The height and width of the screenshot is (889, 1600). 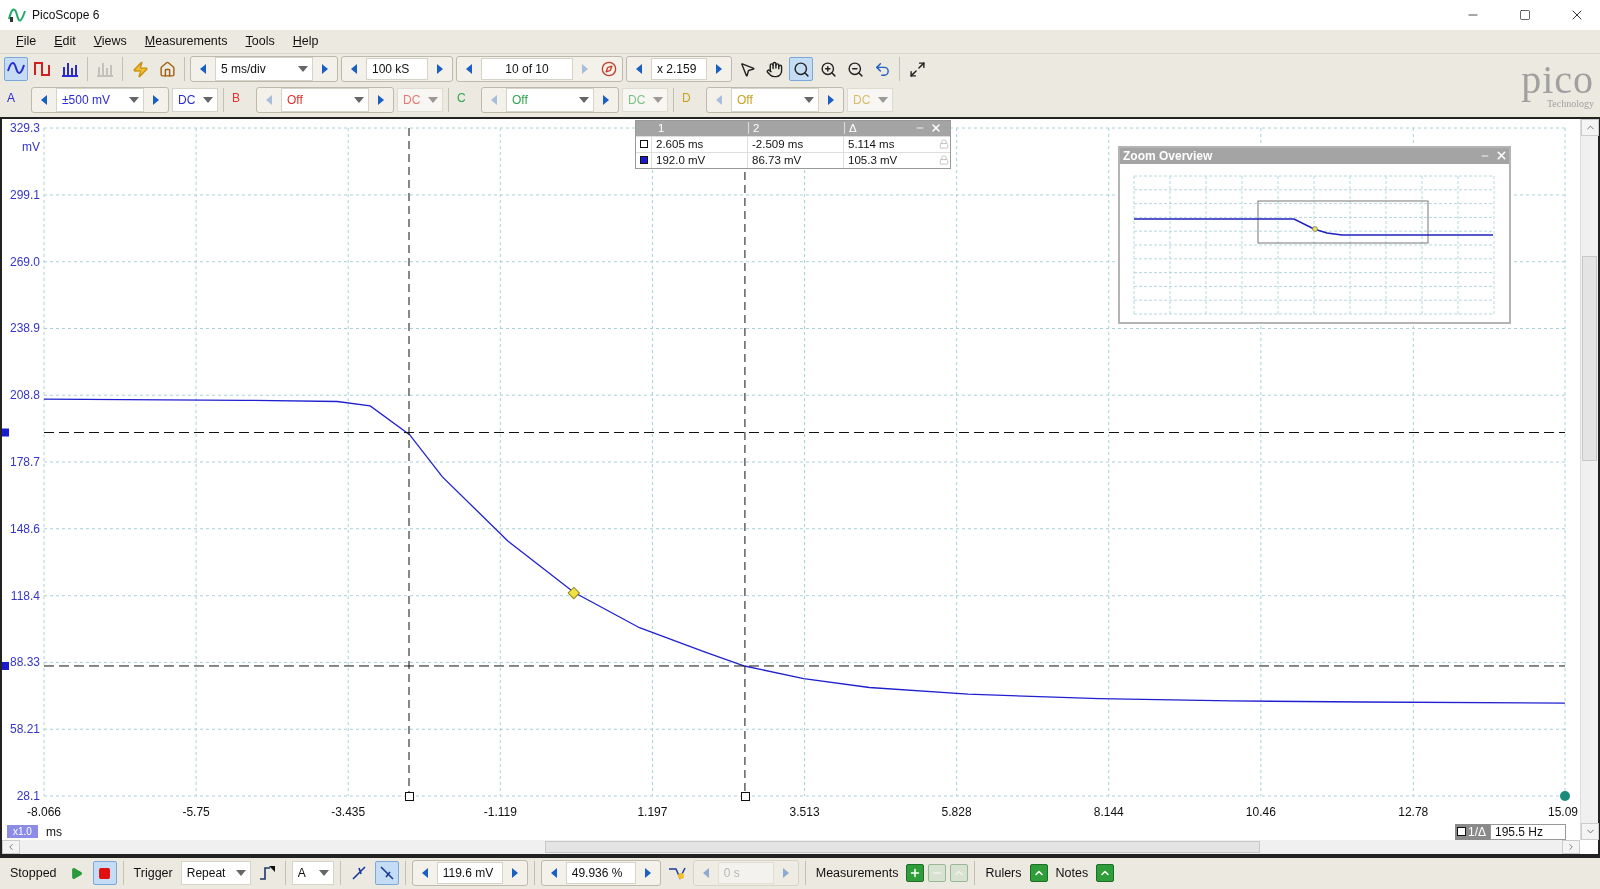 What do you see at coordinates (1570, 103) in the screenshot?
I see `logo-tagline: Technology` at bounding box center [1570, 103].